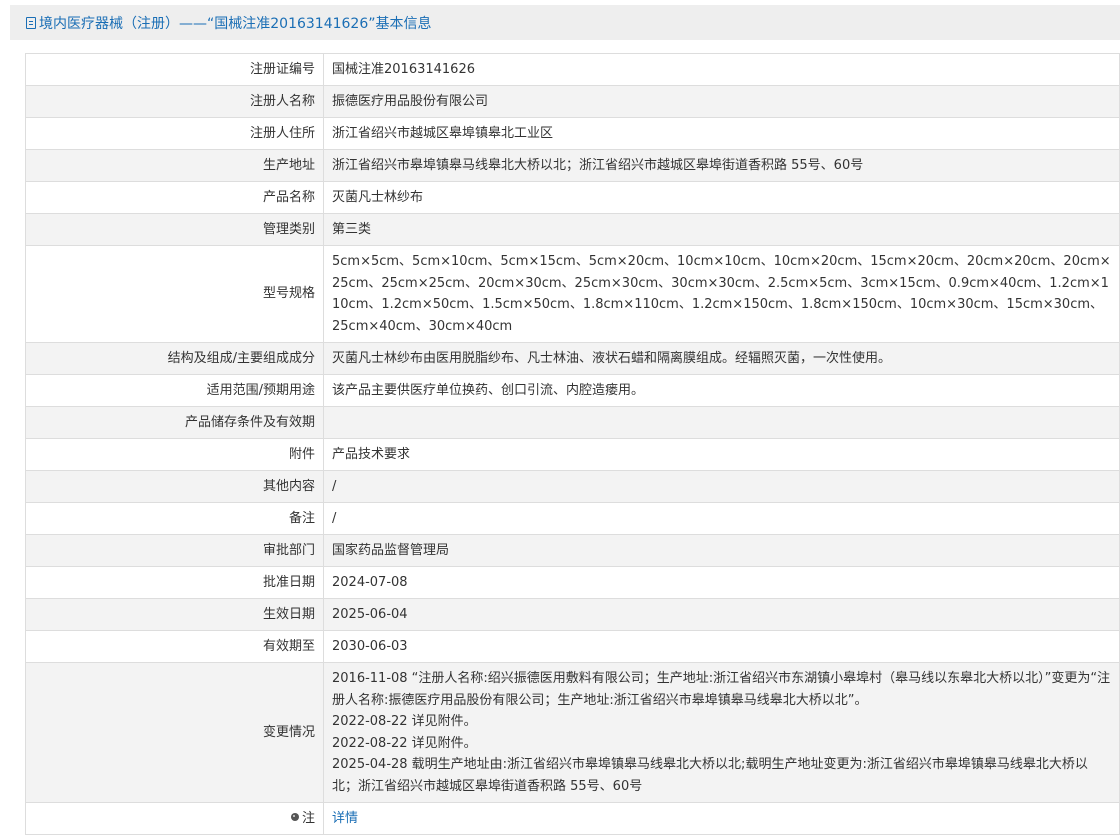 The width and height of the screenshot is (1120, 840). I want to click on field-label: 型号规格, so click(174, 294).